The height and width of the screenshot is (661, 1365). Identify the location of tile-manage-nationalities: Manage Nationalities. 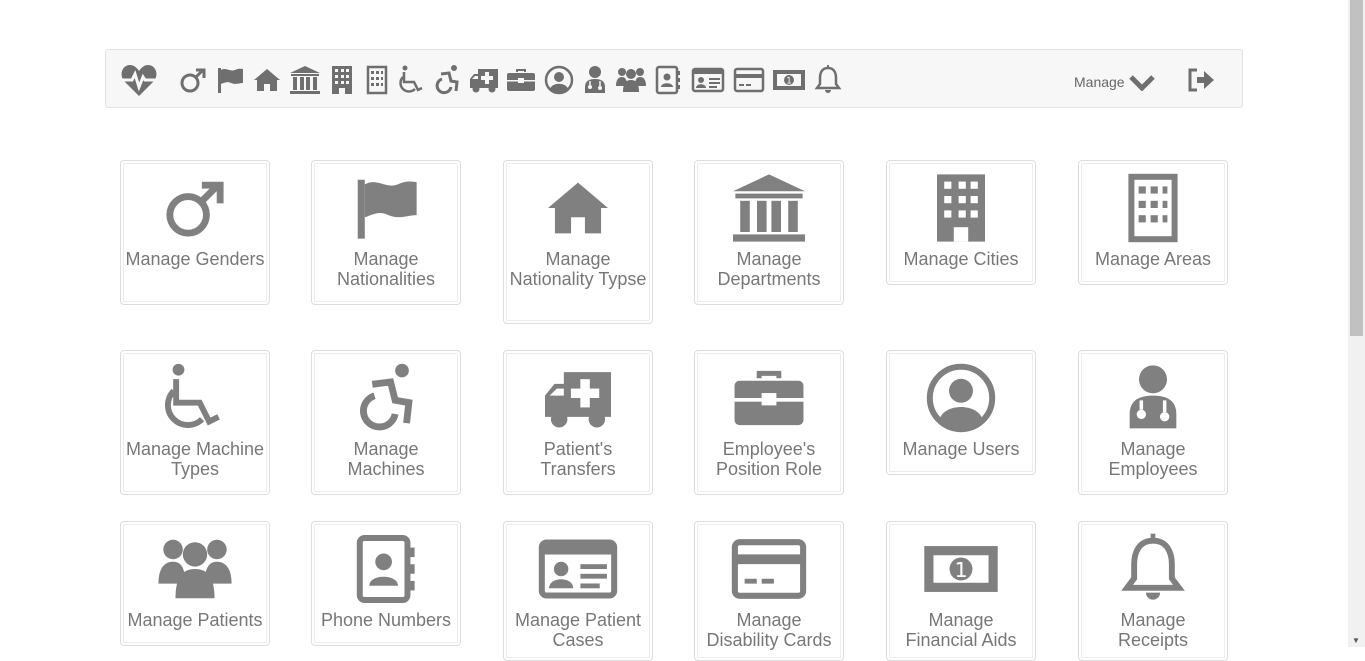
(386, 232).